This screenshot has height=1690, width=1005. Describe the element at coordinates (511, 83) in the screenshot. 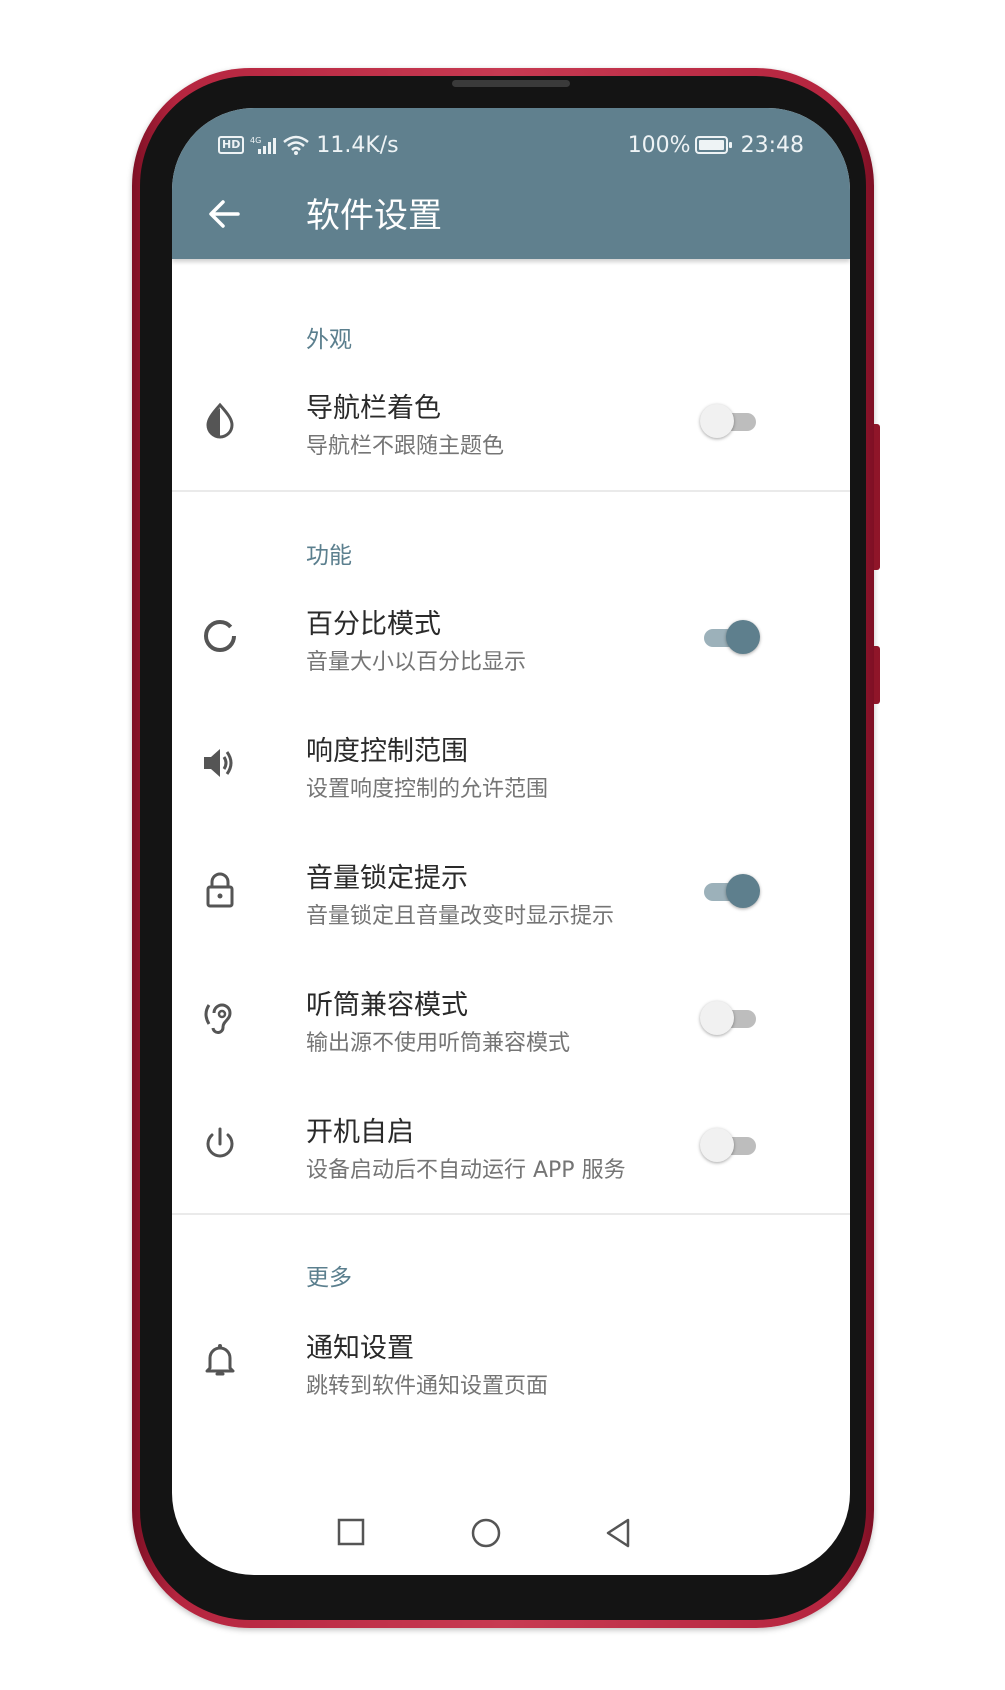

I see `earpiece` at that location.